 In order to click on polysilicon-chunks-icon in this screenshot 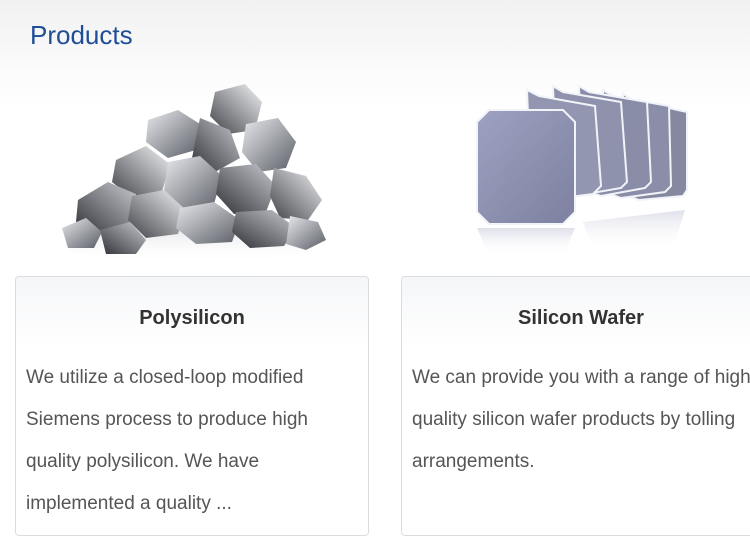, I will do `click(194, 174)`.